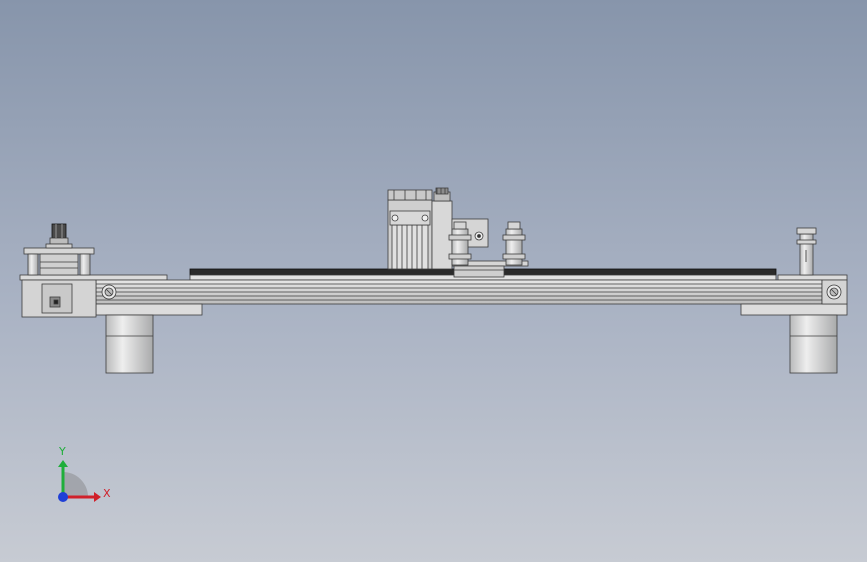  I want to click on right-support-cylinder, so click(813, 344).